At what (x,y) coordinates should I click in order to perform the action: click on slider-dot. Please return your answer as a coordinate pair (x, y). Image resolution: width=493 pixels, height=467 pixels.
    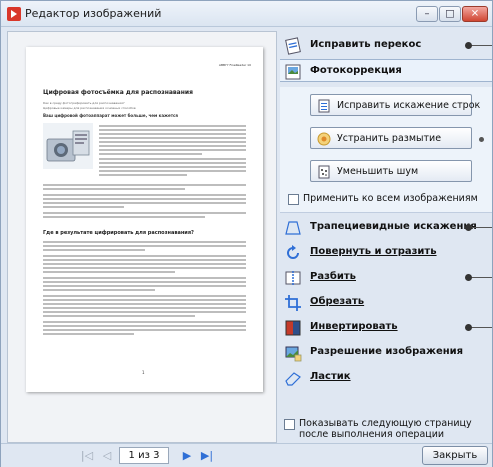
    Looking at the image, I should click on (481, 139).